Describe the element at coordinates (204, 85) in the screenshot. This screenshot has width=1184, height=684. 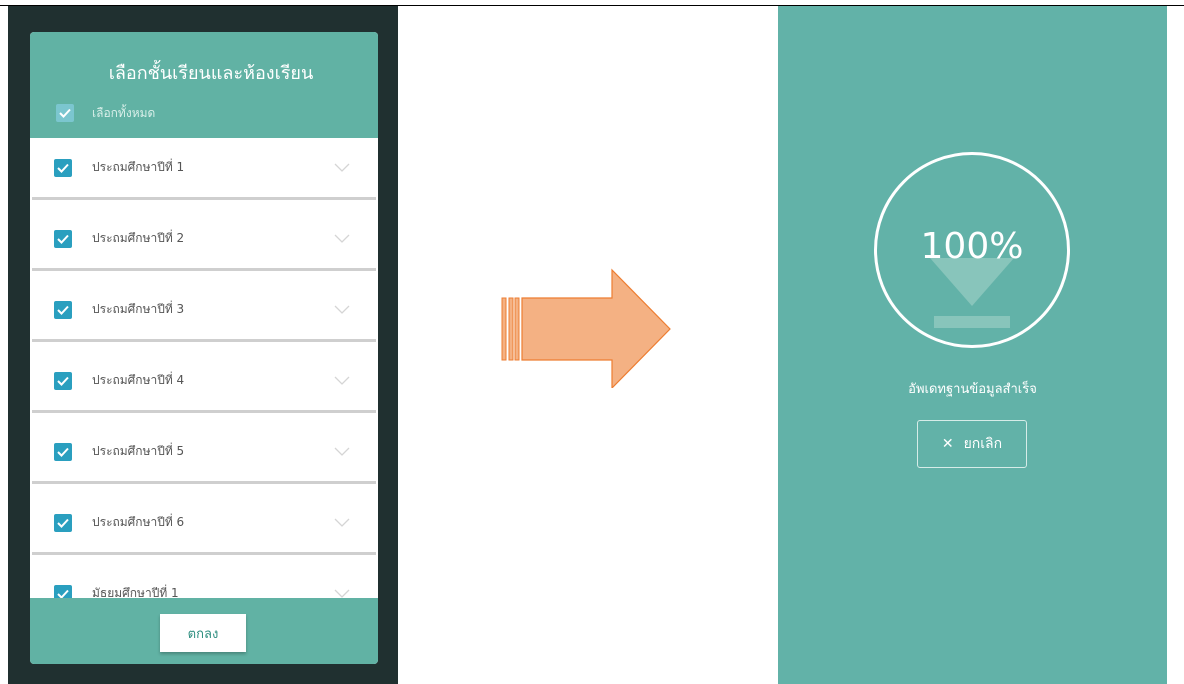
I see `dialog-header: เลือกชั้นเรียนและห้องเรียน เลือกทั้งหมด` at that location.